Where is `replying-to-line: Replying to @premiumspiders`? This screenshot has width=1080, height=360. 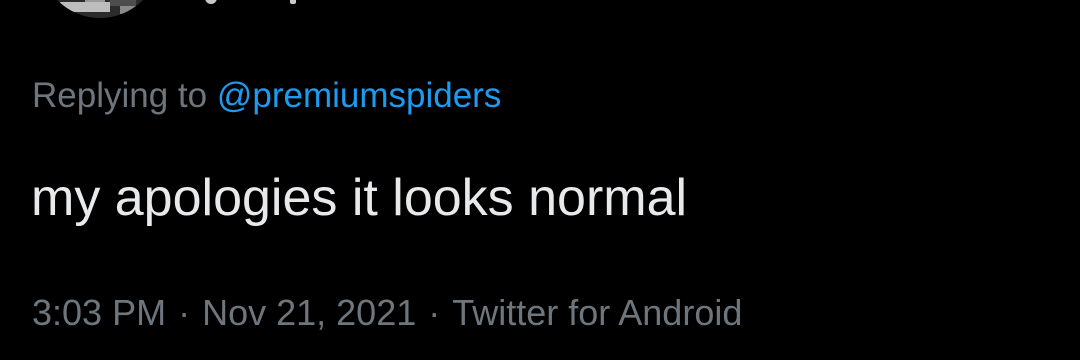
replying-to-line: Replying to @premiumspiders is located at coordinates (266, 96).